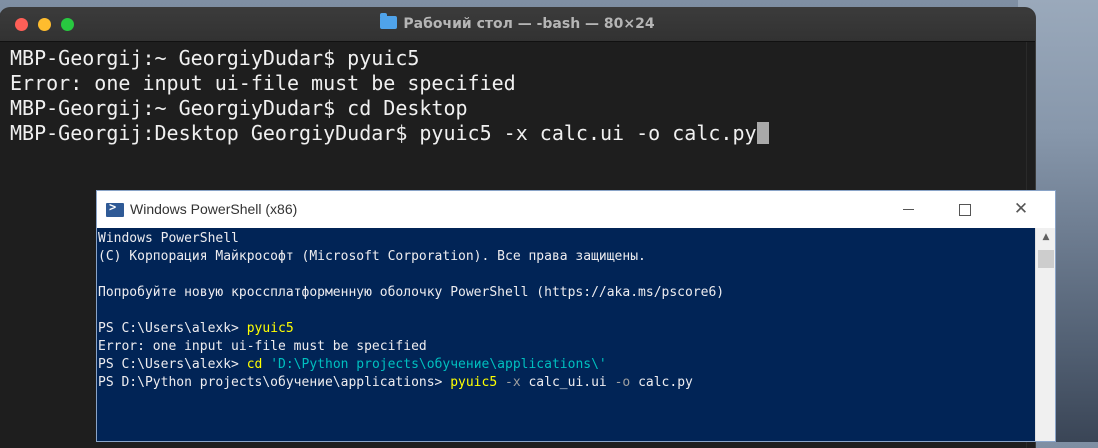 The image size is (1098, 448). I want to click on maximize-button, so click(965, 209).